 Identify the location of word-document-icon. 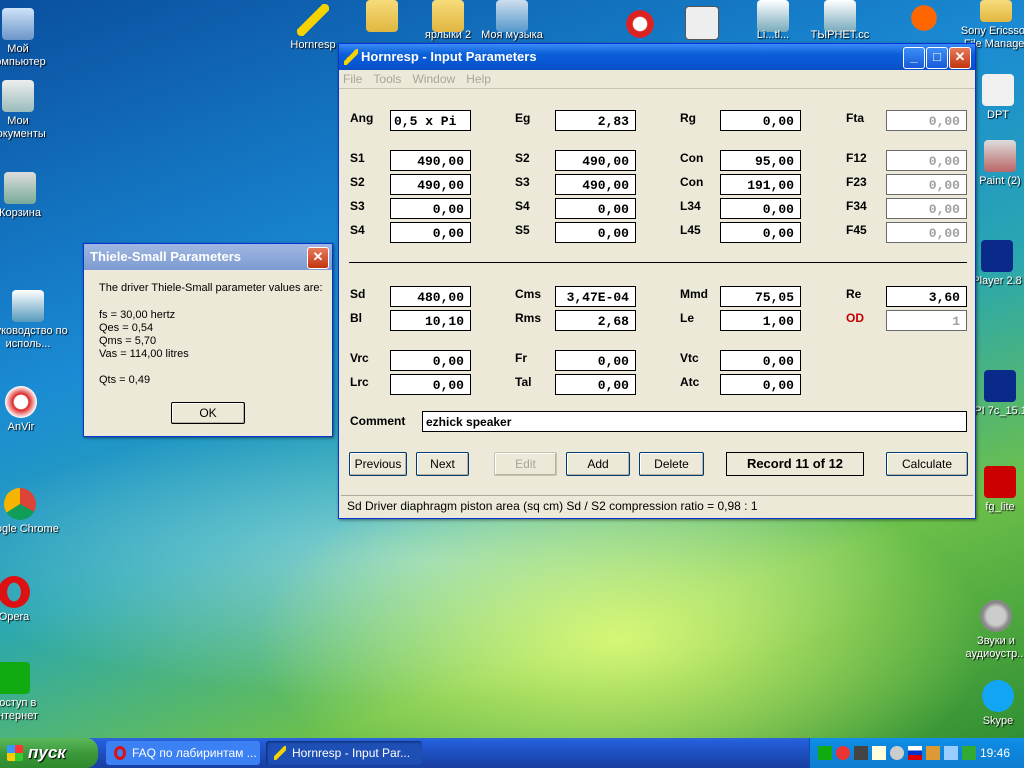
(773, 16).